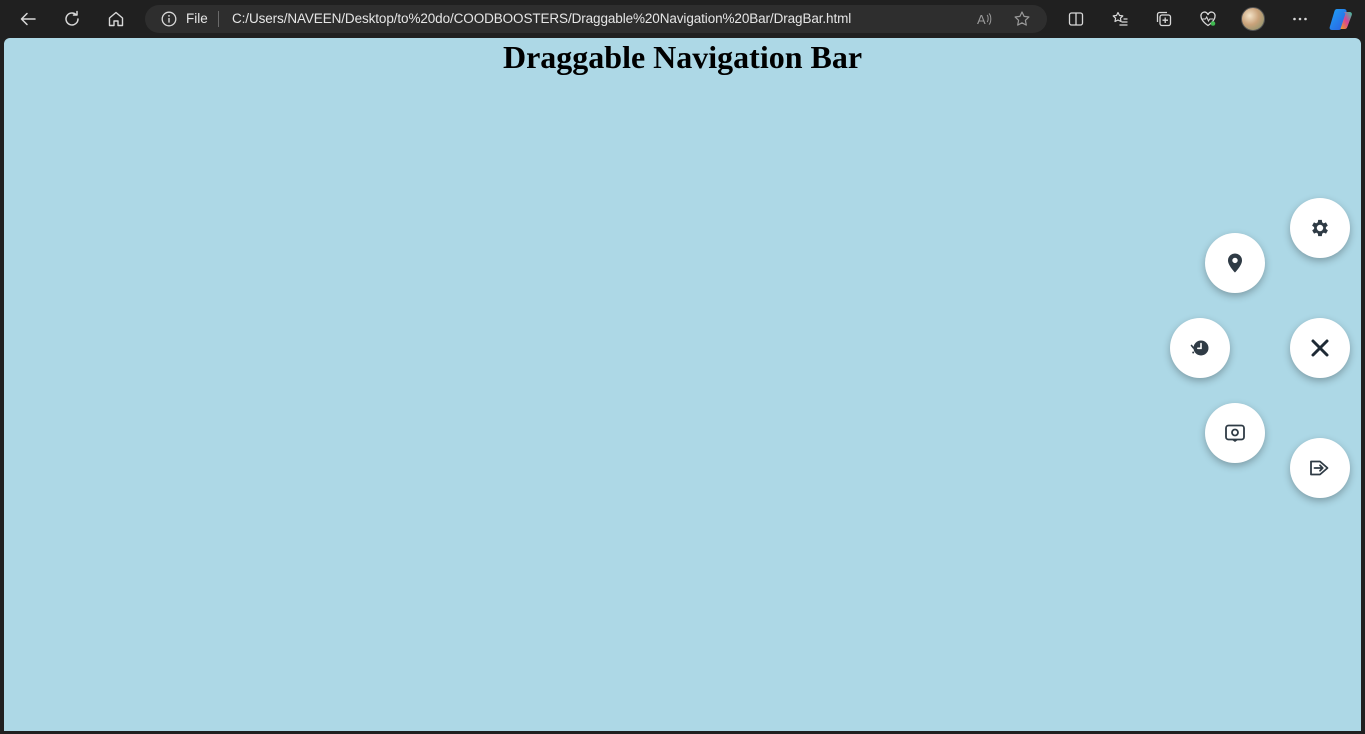  I want to click on svg-text: A, so click(981, 19).